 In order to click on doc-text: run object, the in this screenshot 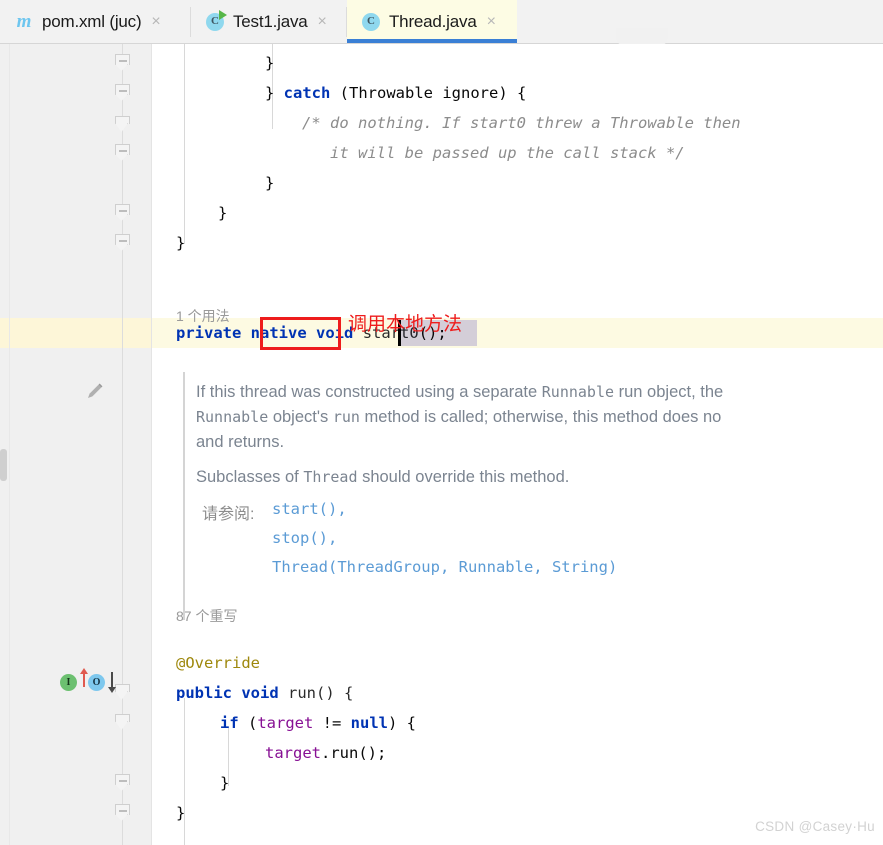, I will do `click(669, 392)`.